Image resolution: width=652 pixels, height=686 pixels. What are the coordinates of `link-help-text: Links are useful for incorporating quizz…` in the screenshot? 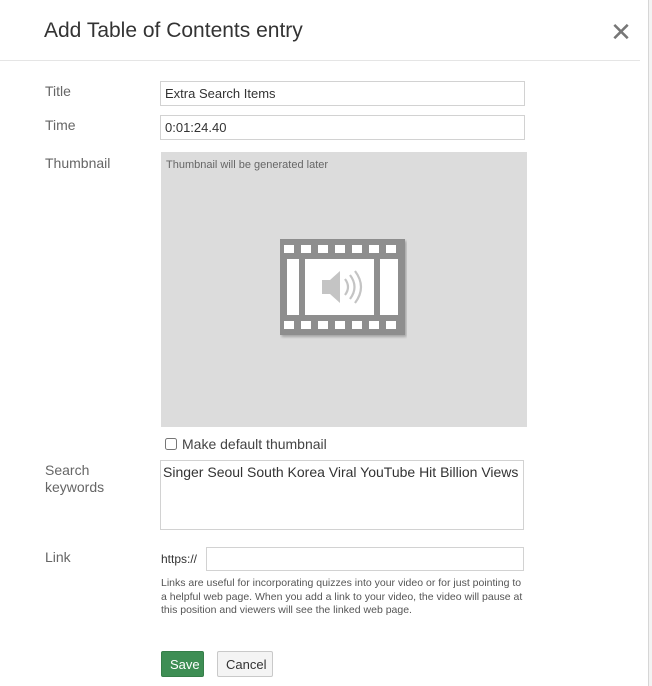 It's located at (342, 596).